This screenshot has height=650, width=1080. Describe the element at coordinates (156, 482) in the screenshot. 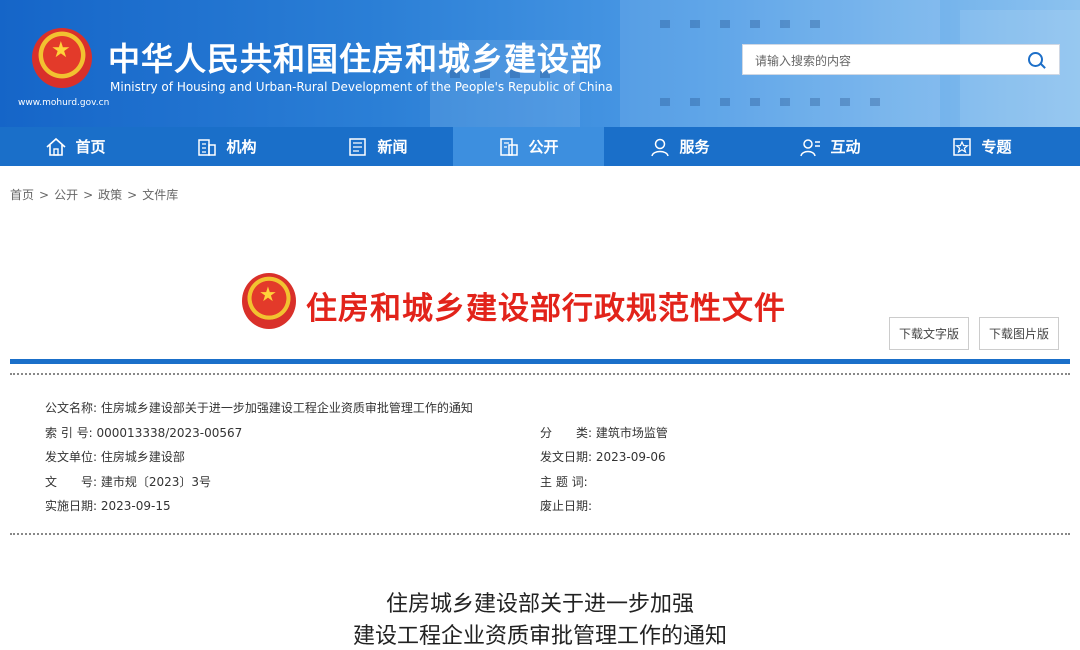

I see `meta-value: 建市规〔2023〕3号` at that location.